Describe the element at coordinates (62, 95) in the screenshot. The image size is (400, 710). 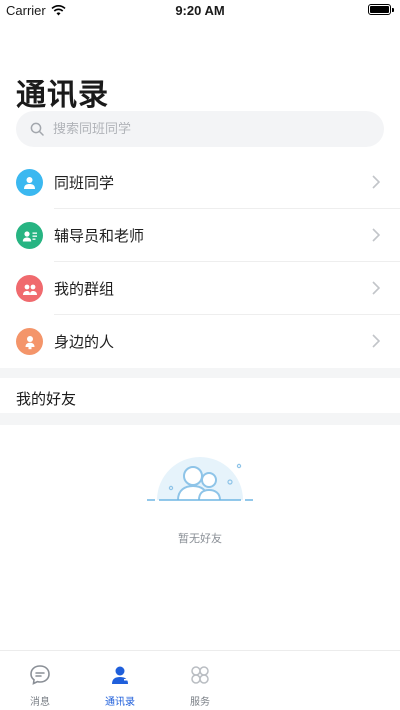
I see `page-title: 通讯录` at that location.